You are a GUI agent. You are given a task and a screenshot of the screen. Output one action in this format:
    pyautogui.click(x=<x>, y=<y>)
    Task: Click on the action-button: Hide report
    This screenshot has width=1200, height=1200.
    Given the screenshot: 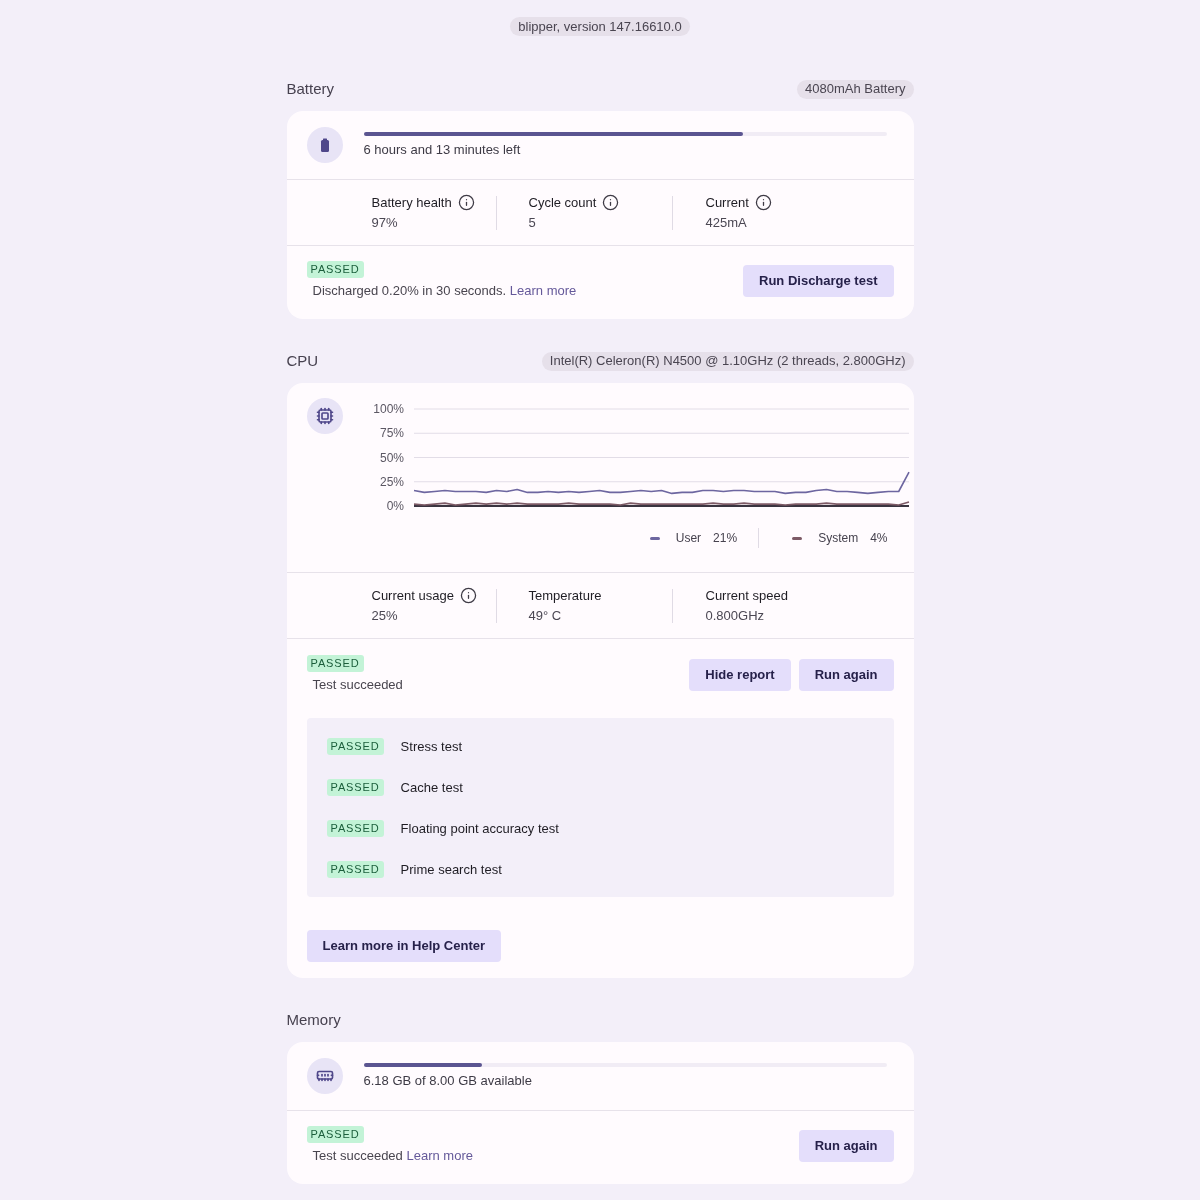 What is the action you would take?
    pyautogui.click(x=740, y=674)
    